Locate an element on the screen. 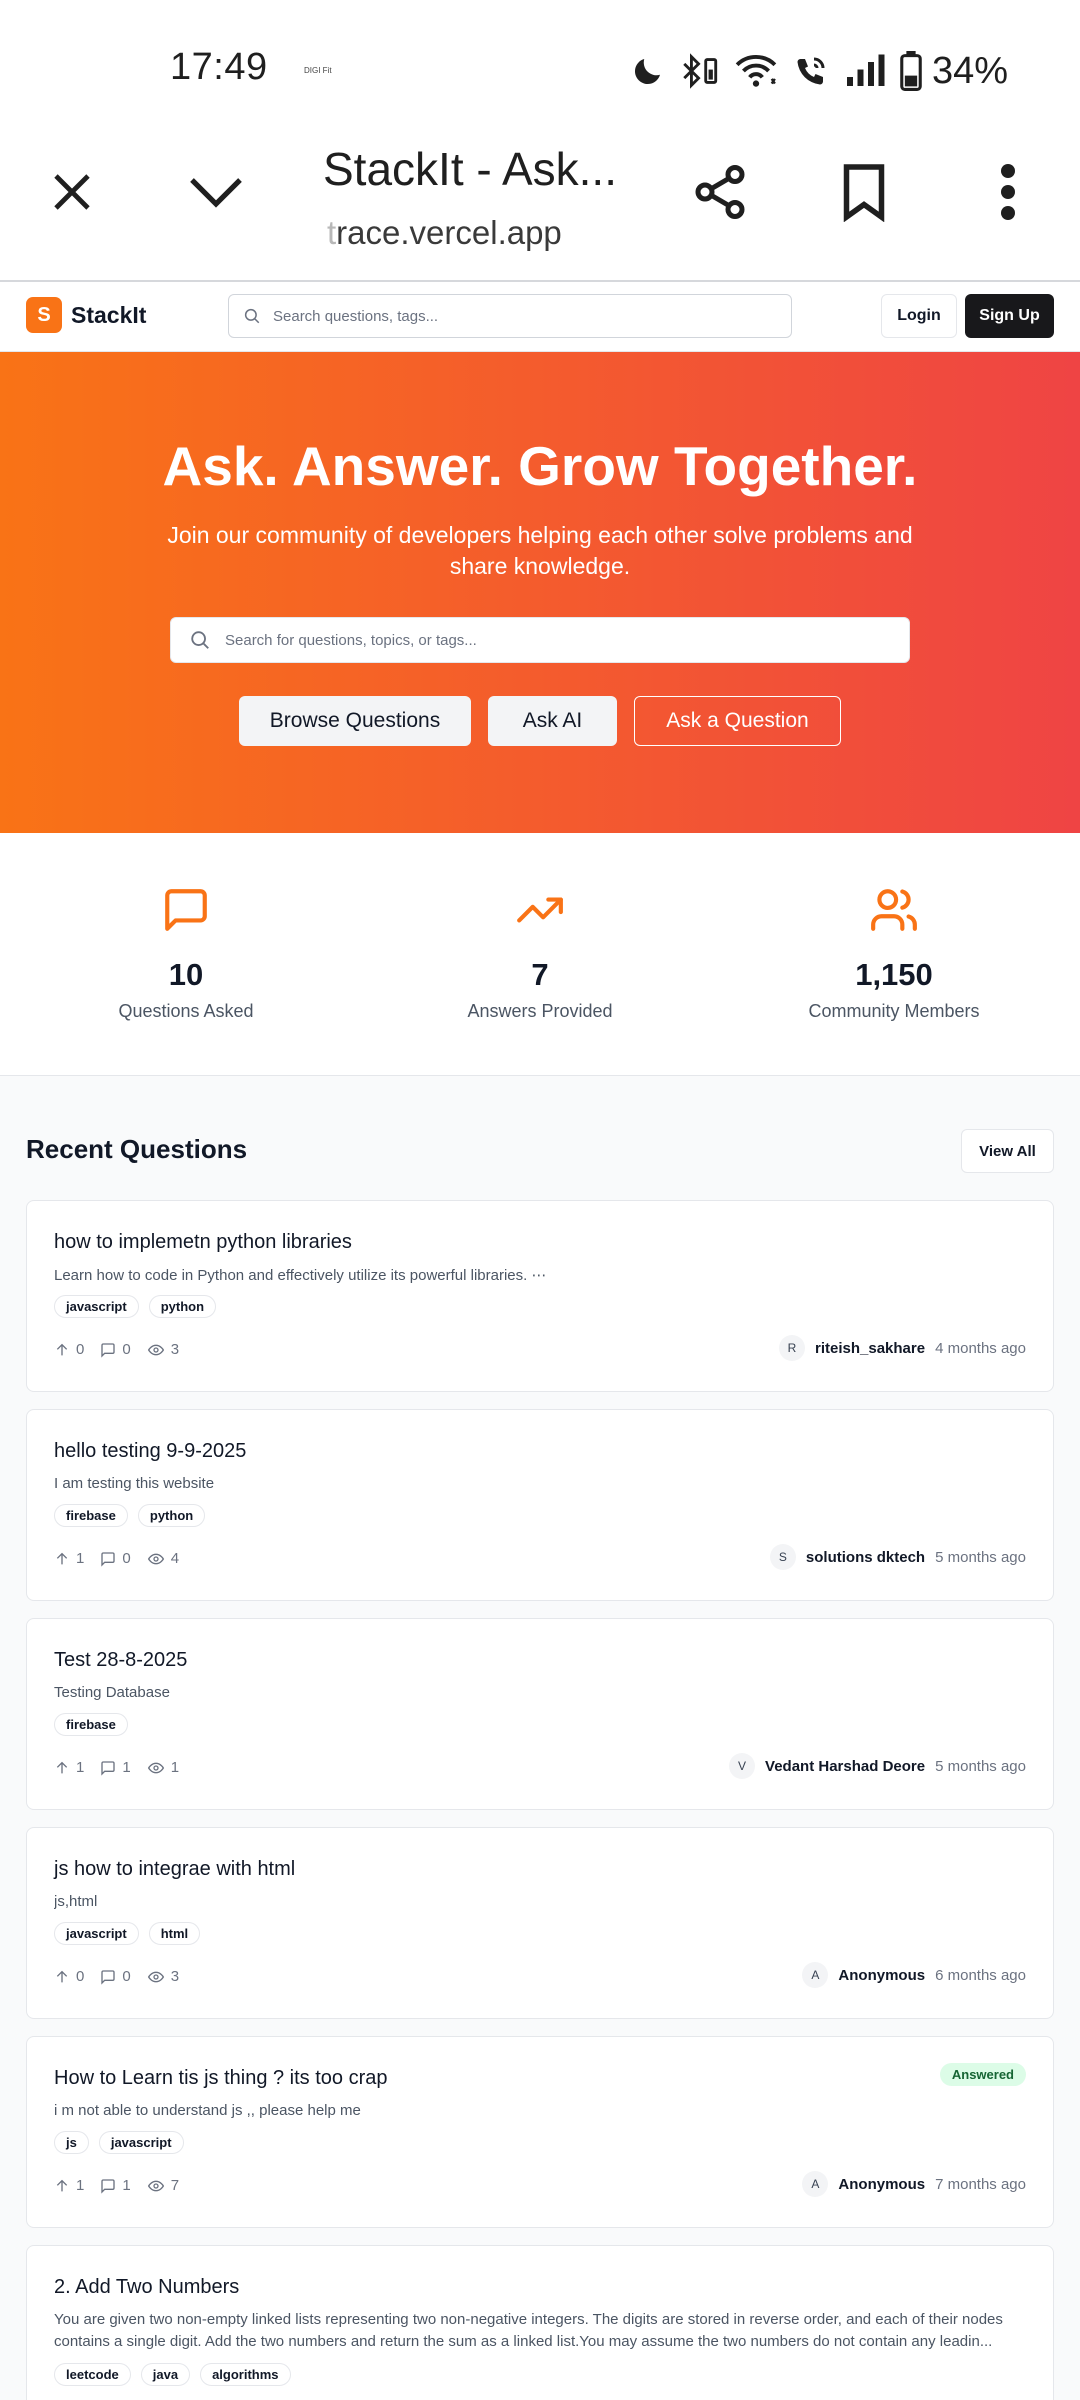  ask-ai-button: Ask AI is located at coordinates (552, 721).